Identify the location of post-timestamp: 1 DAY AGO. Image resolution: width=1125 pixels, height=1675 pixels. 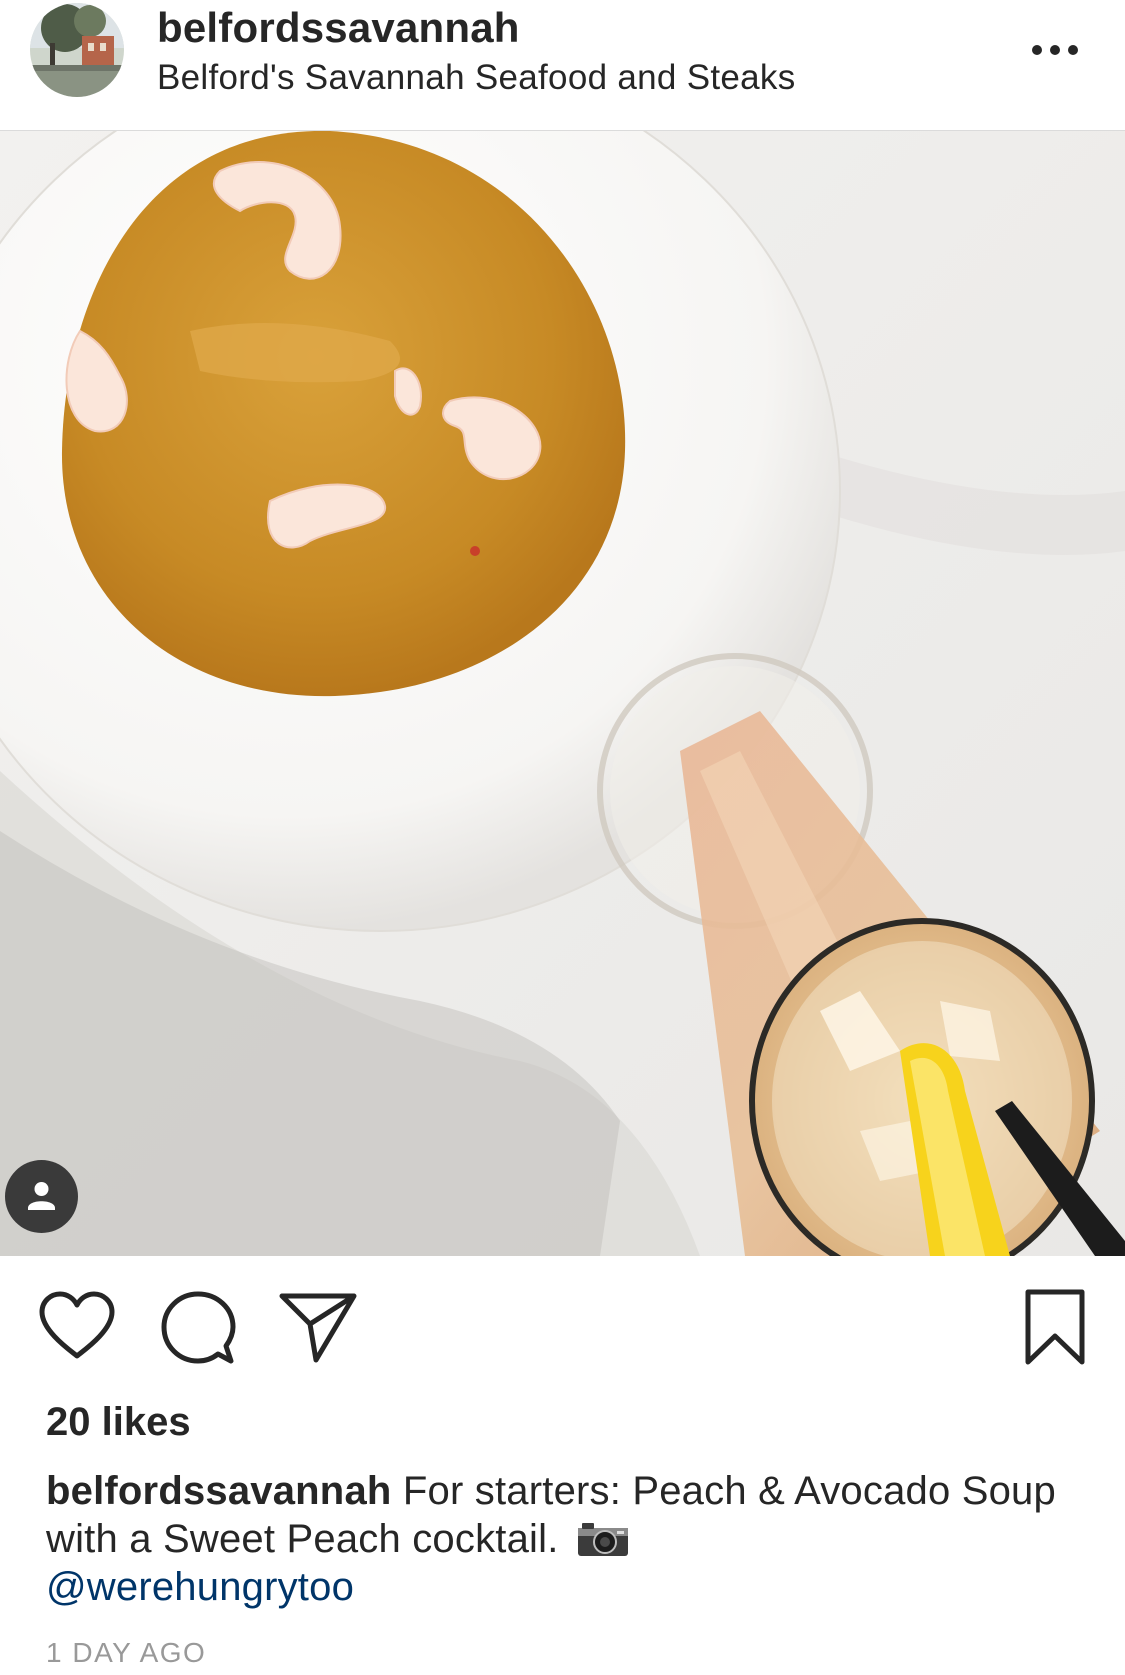
(126, 1652).